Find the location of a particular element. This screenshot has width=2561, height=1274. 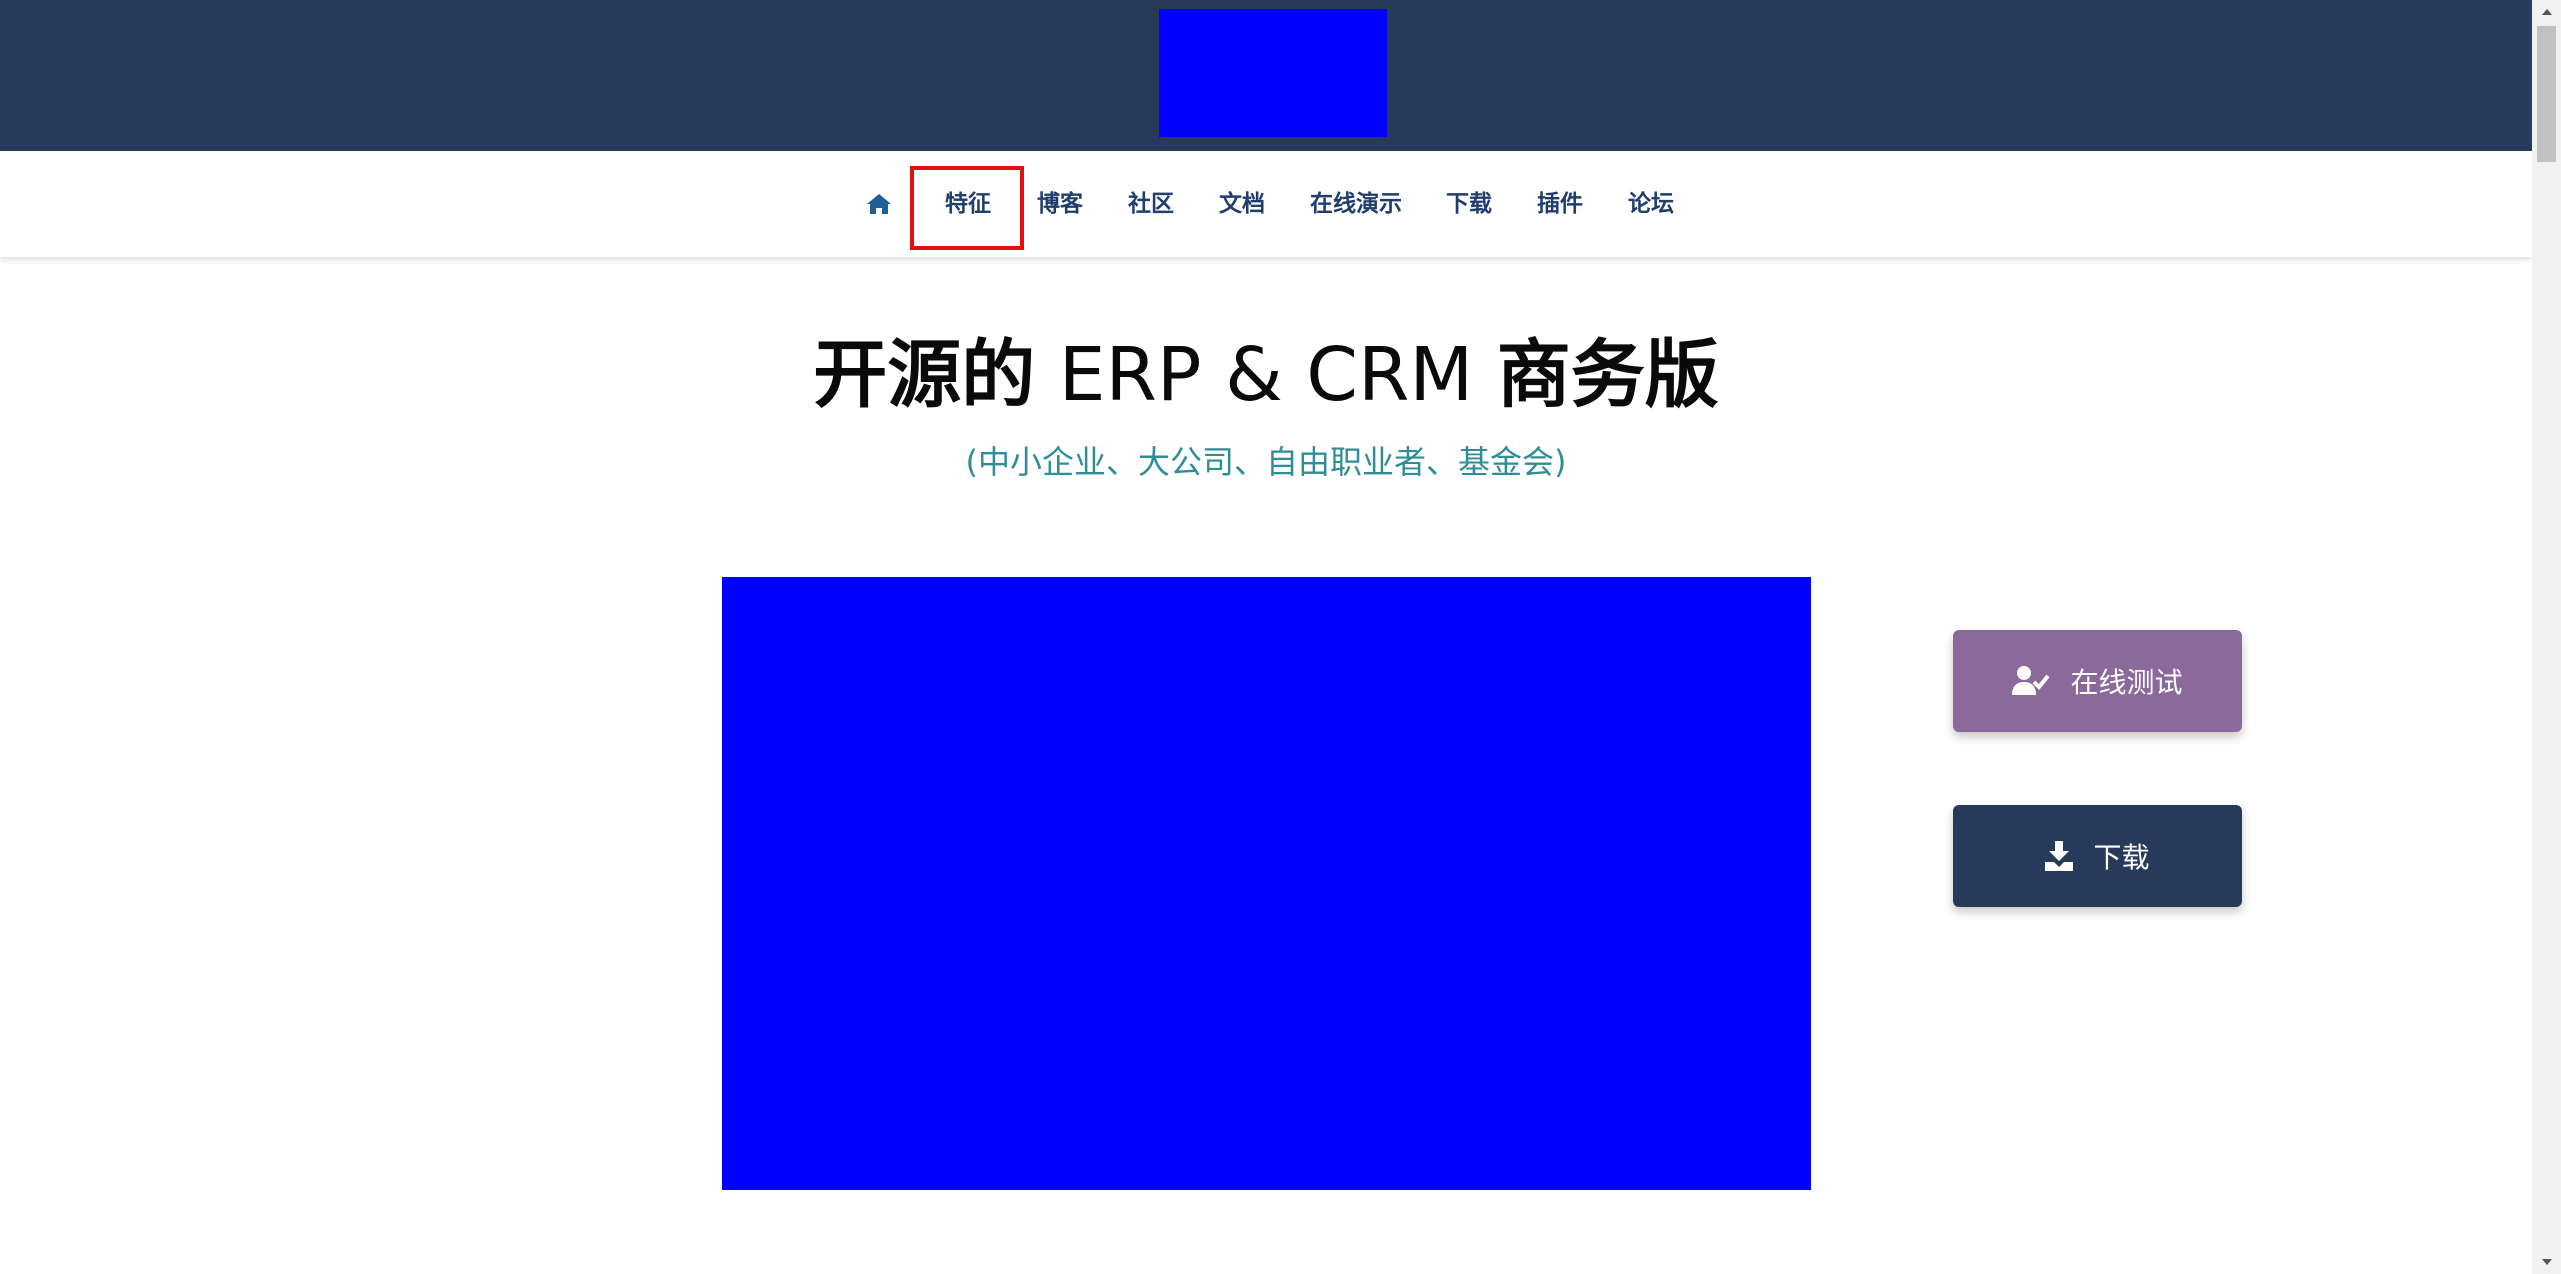

vertical-scrollbar is located at coordinates (2546, 637).